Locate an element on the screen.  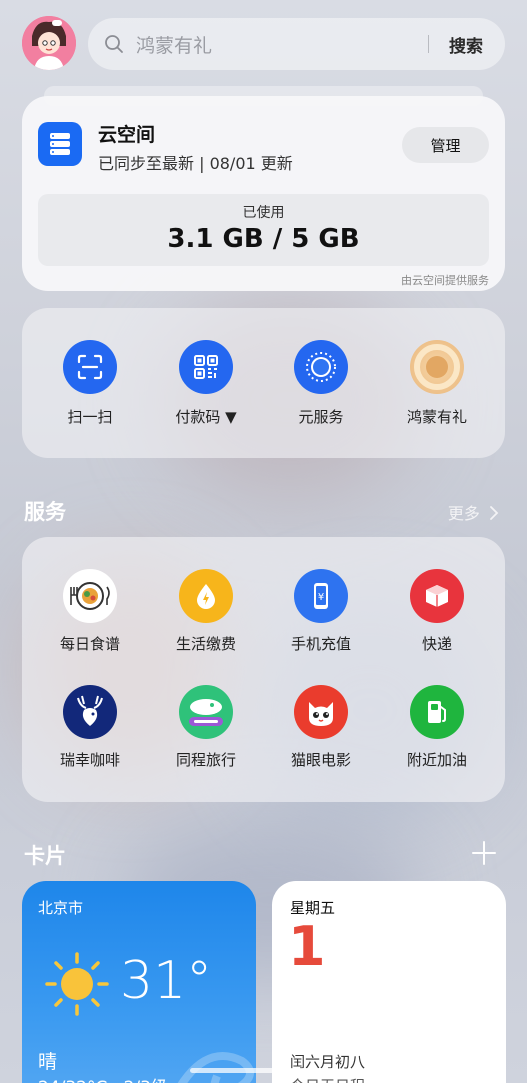
weather-decoration is located at coordinates (215, 1067).